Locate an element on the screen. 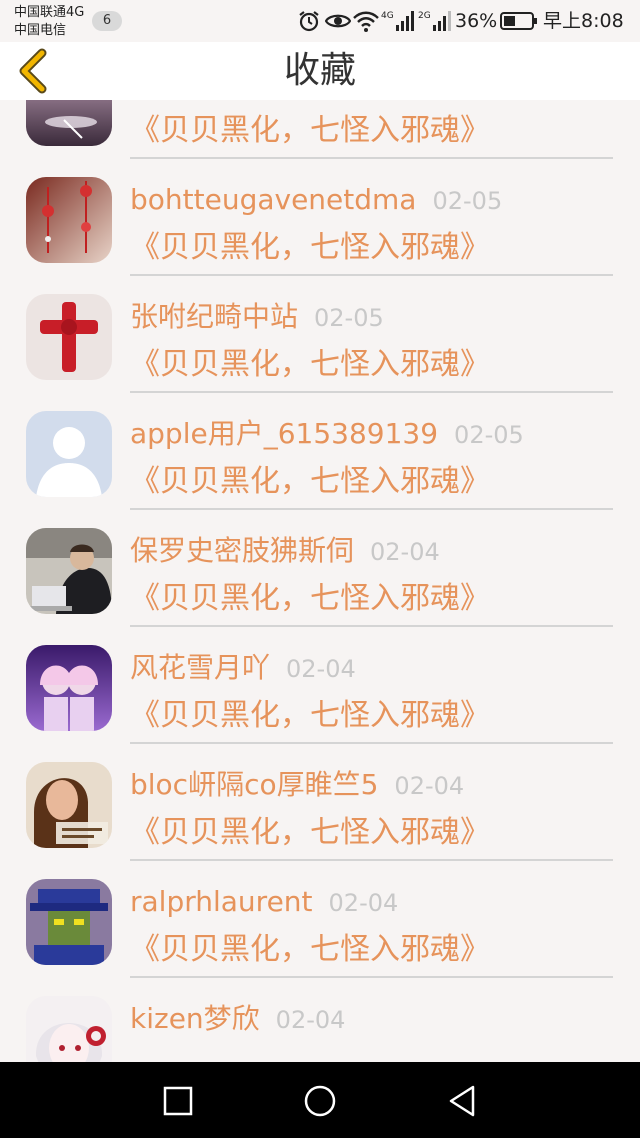 This screenshot has height=1138, width=640. list-item: 风花雪月吖 02-04 《贝贝黑化，七怪入邪魂》 is located at coordinates (320, 685).